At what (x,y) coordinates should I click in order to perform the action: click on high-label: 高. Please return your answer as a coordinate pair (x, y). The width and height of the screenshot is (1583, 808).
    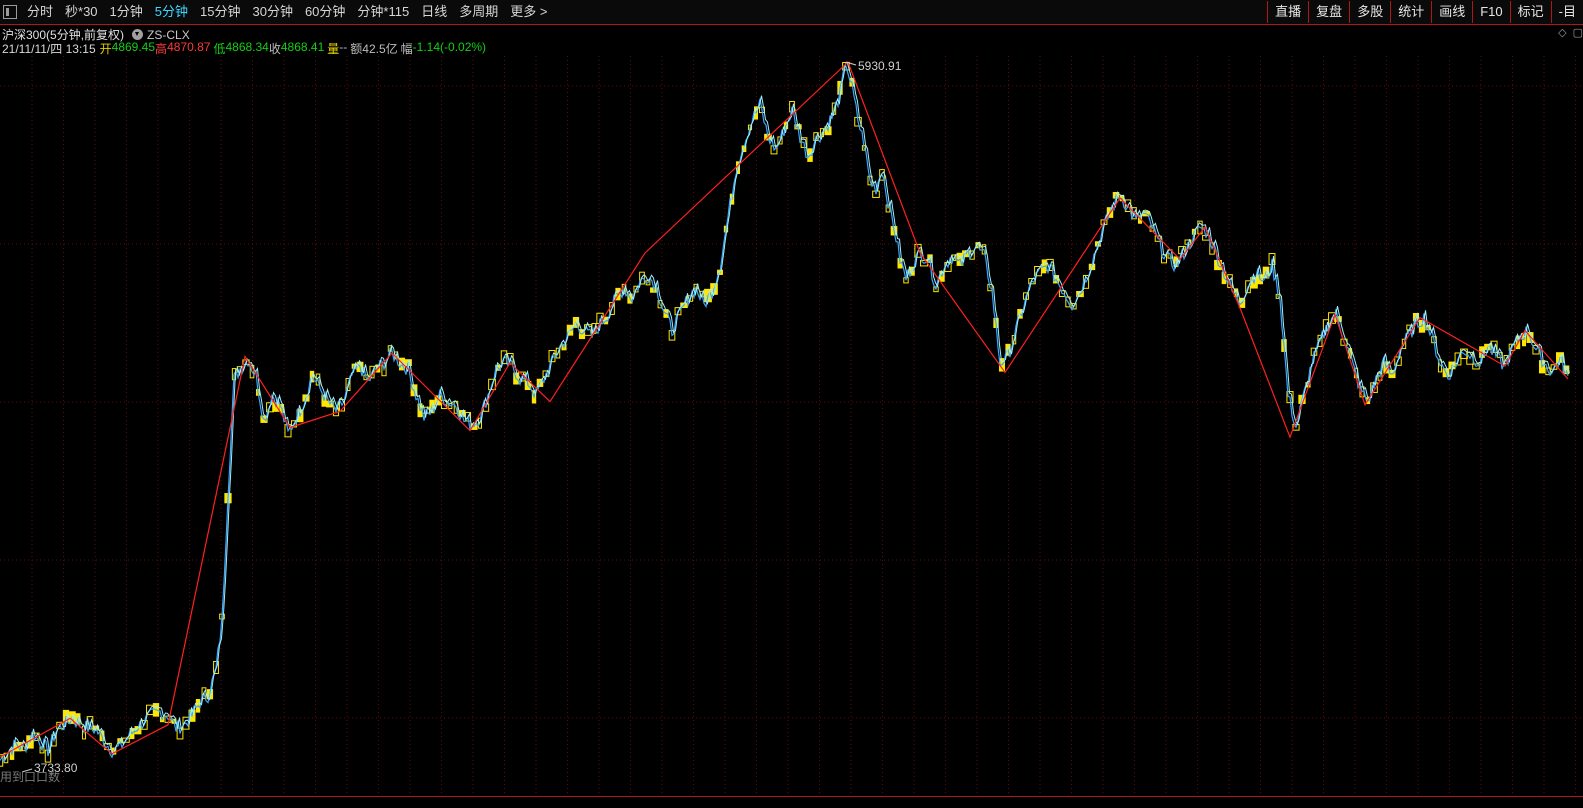
    Looking at the image, I should click on (161, 49).